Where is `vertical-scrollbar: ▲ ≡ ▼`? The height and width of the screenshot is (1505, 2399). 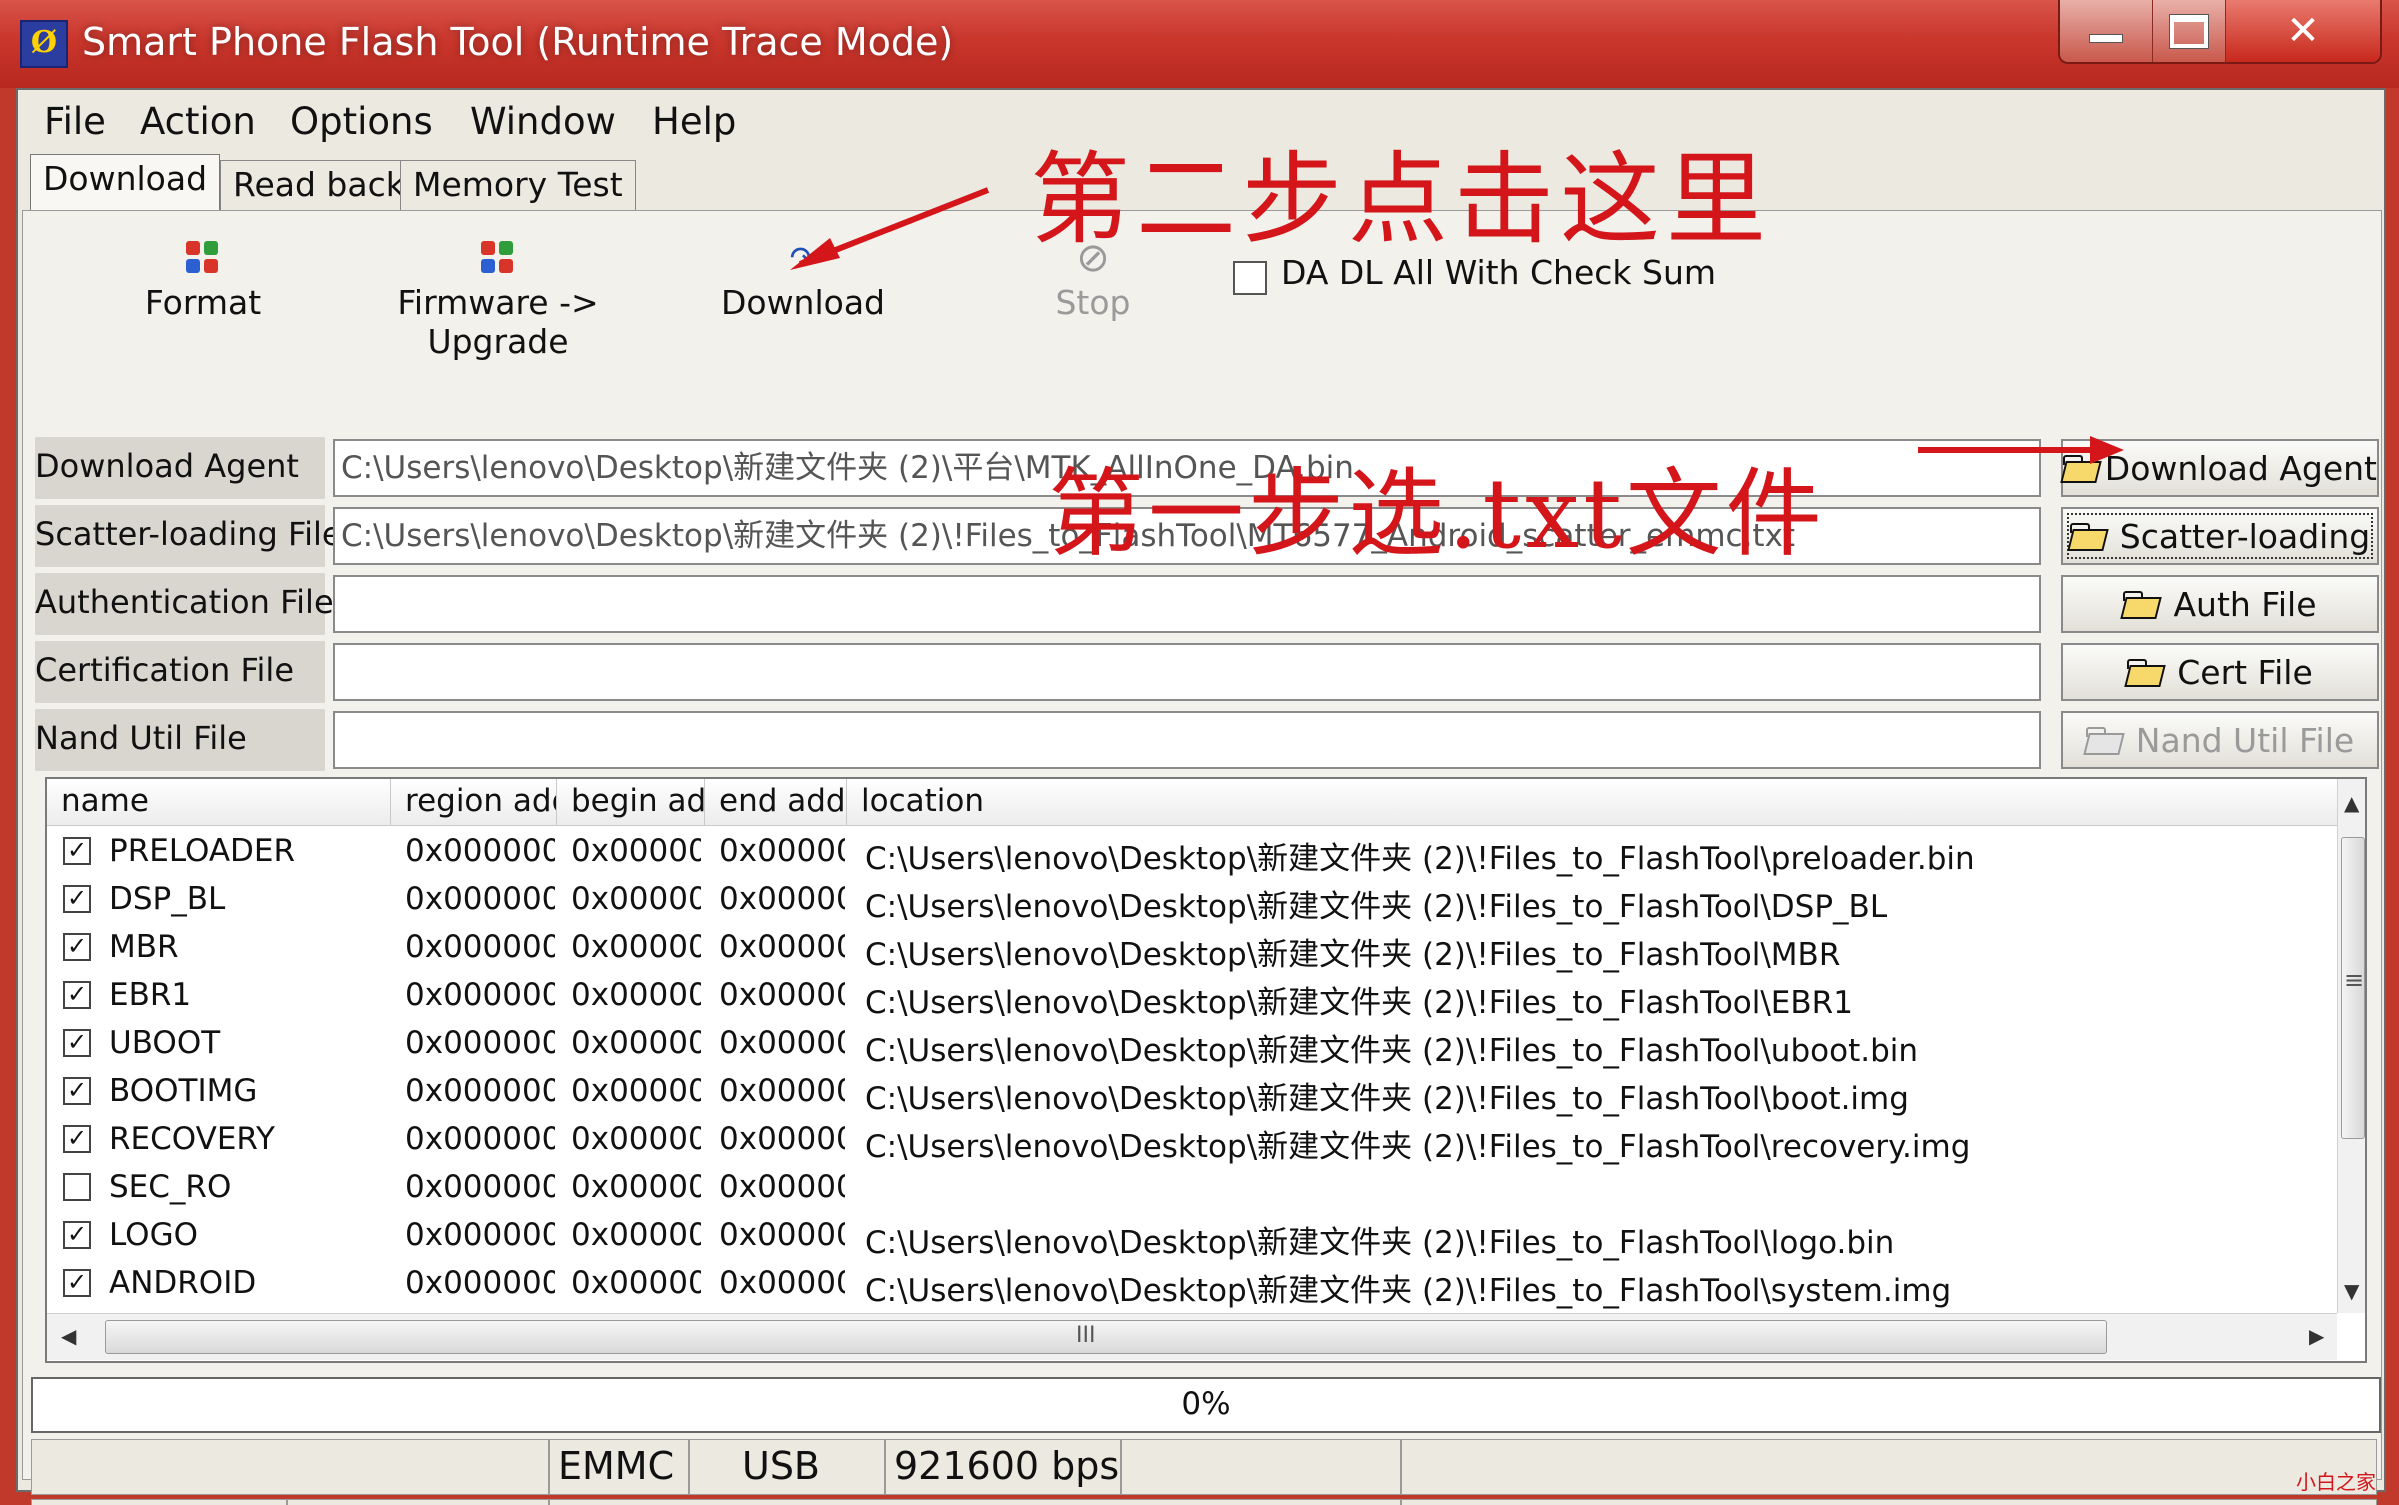
vertical-scrollbar: ▲ ≡ ▼ is located at coordinates (2351, 1046).